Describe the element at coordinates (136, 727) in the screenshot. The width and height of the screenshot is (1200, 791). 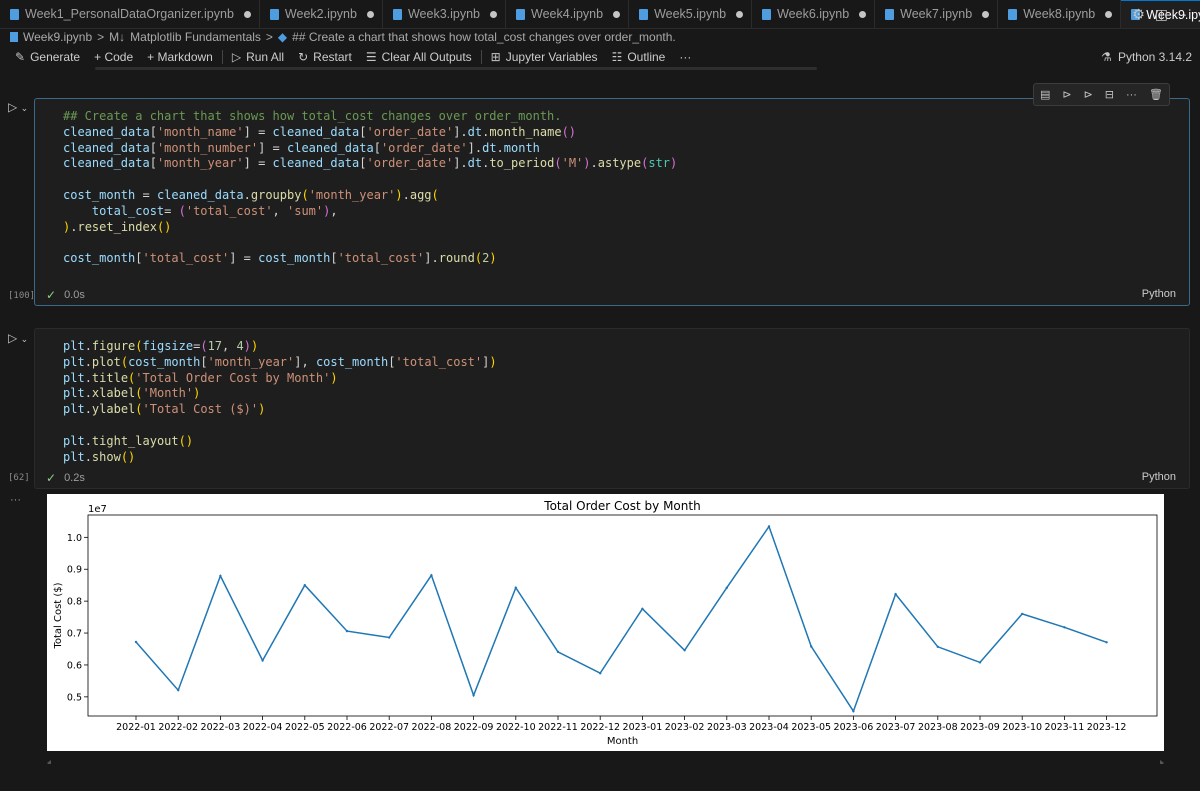
I see `x-tick-label: 2022-01` at that location.